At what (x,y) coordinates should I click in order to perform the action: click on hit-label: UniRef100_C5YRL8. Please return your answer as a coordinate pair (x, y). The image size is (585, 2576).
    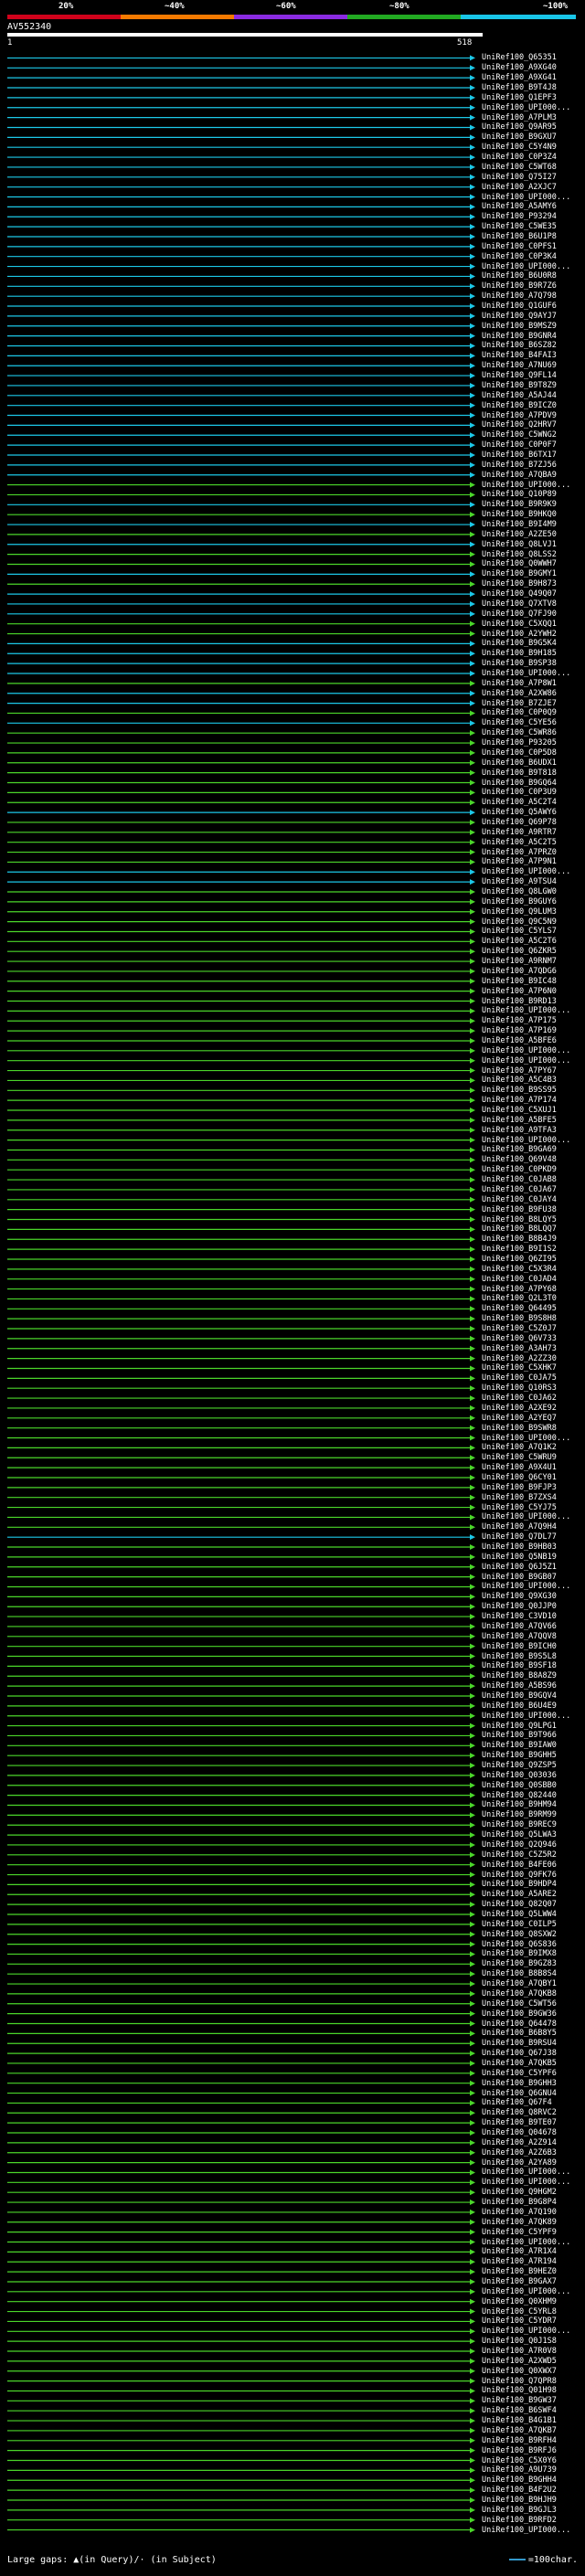
    Looking at the image, I should click on (519, 2311).